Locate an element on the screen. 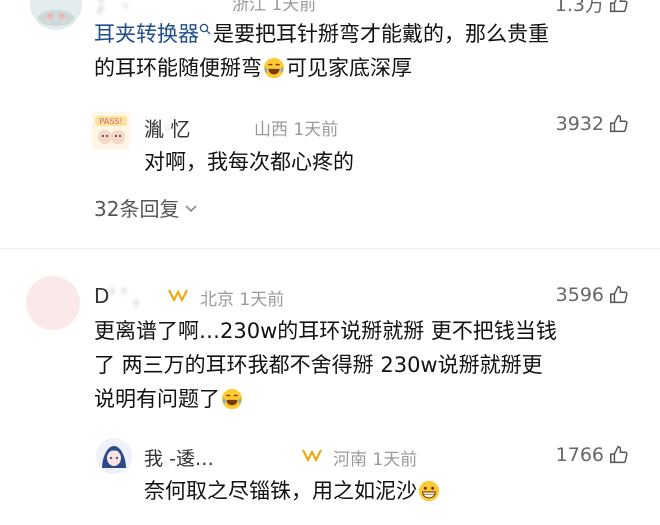  comment-location: 浙江 is located at coordinates (249, 7).